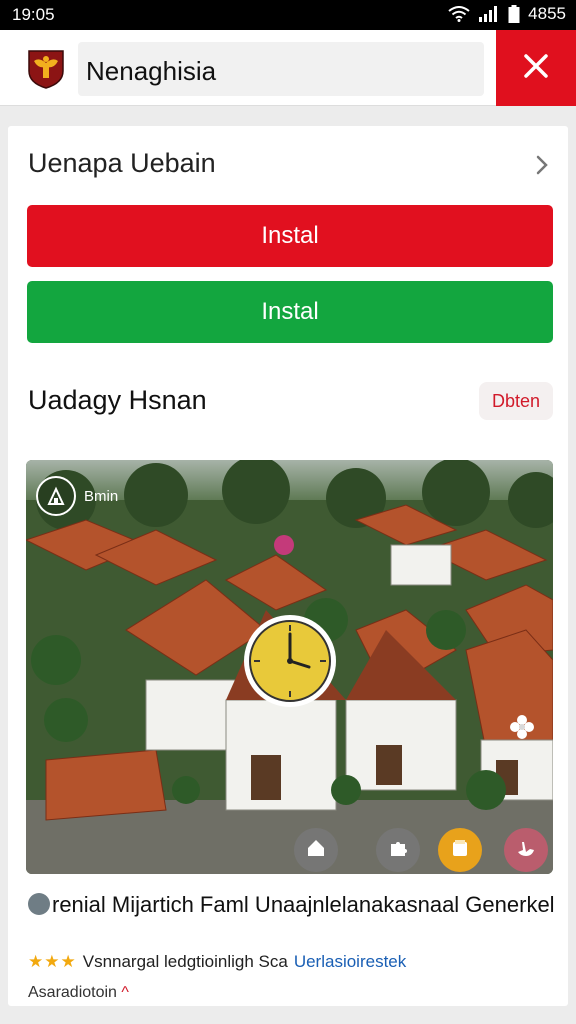  Describe the element at coordinates (46, 69) in the screenshot. I see `site-logo-icon` at that location.